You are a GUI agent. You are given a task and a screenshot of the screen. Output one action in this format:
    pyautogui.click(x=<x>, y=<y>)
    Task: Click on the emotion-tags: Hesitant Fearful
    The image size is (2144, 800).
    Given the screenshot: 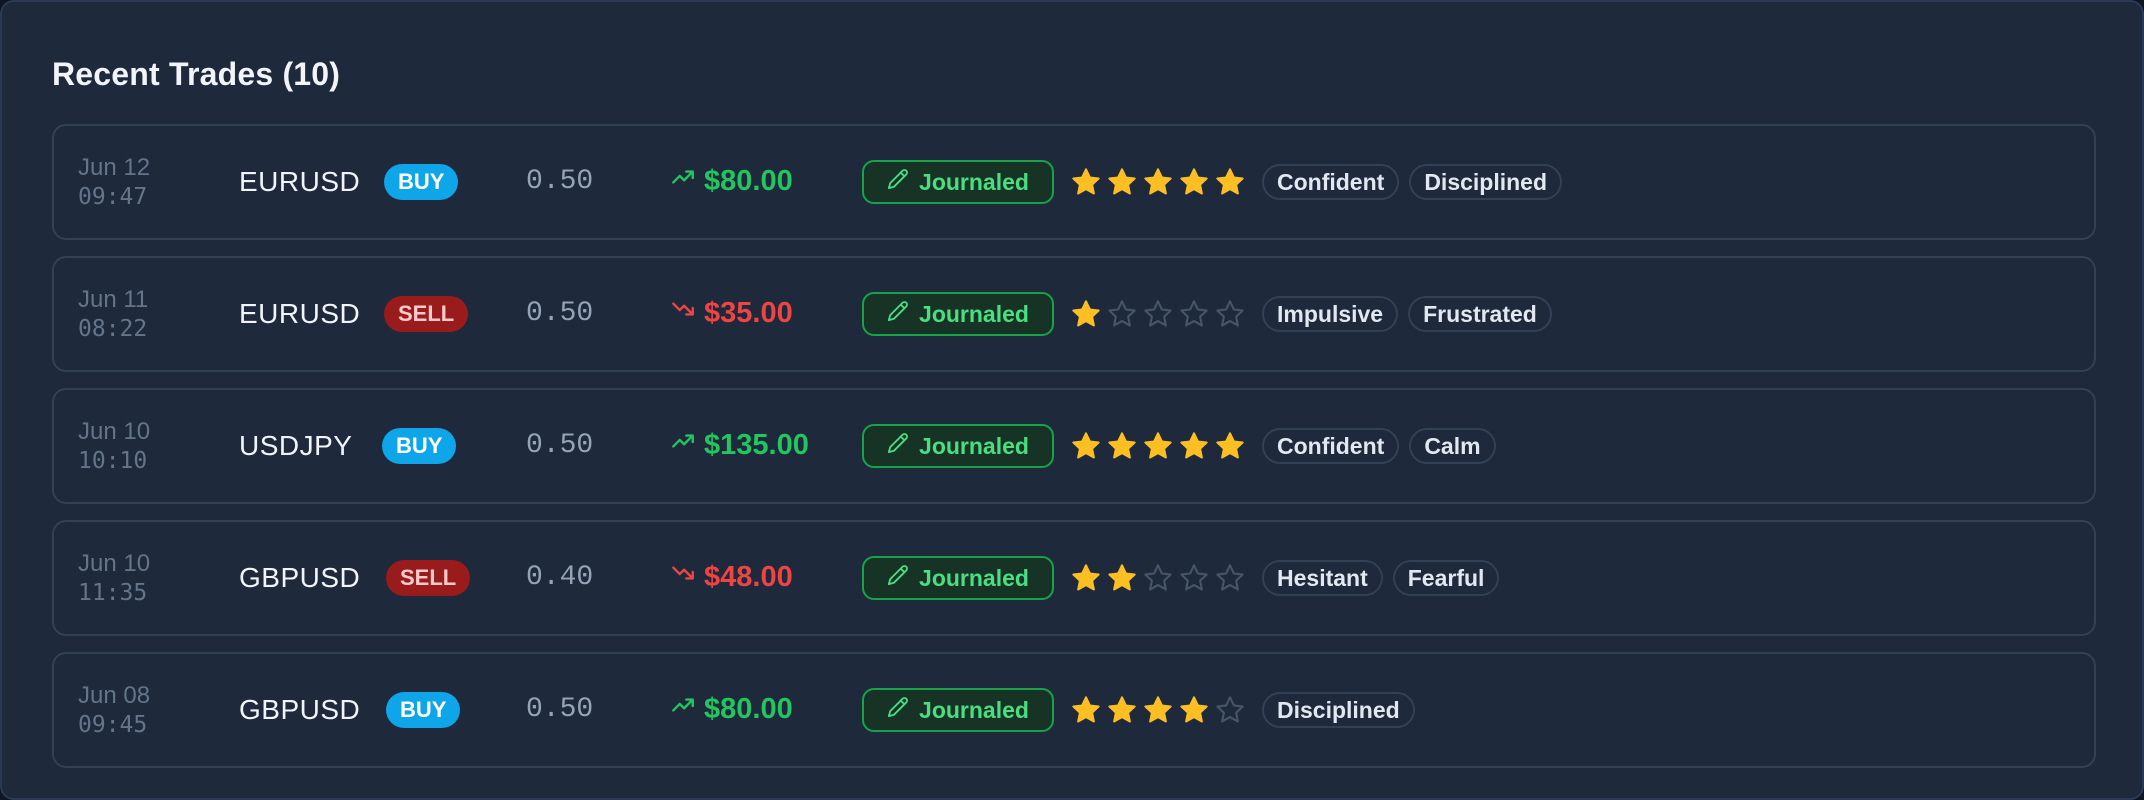 What is the action you would take?
    pyautogui.click(x=1381, y=578)
    